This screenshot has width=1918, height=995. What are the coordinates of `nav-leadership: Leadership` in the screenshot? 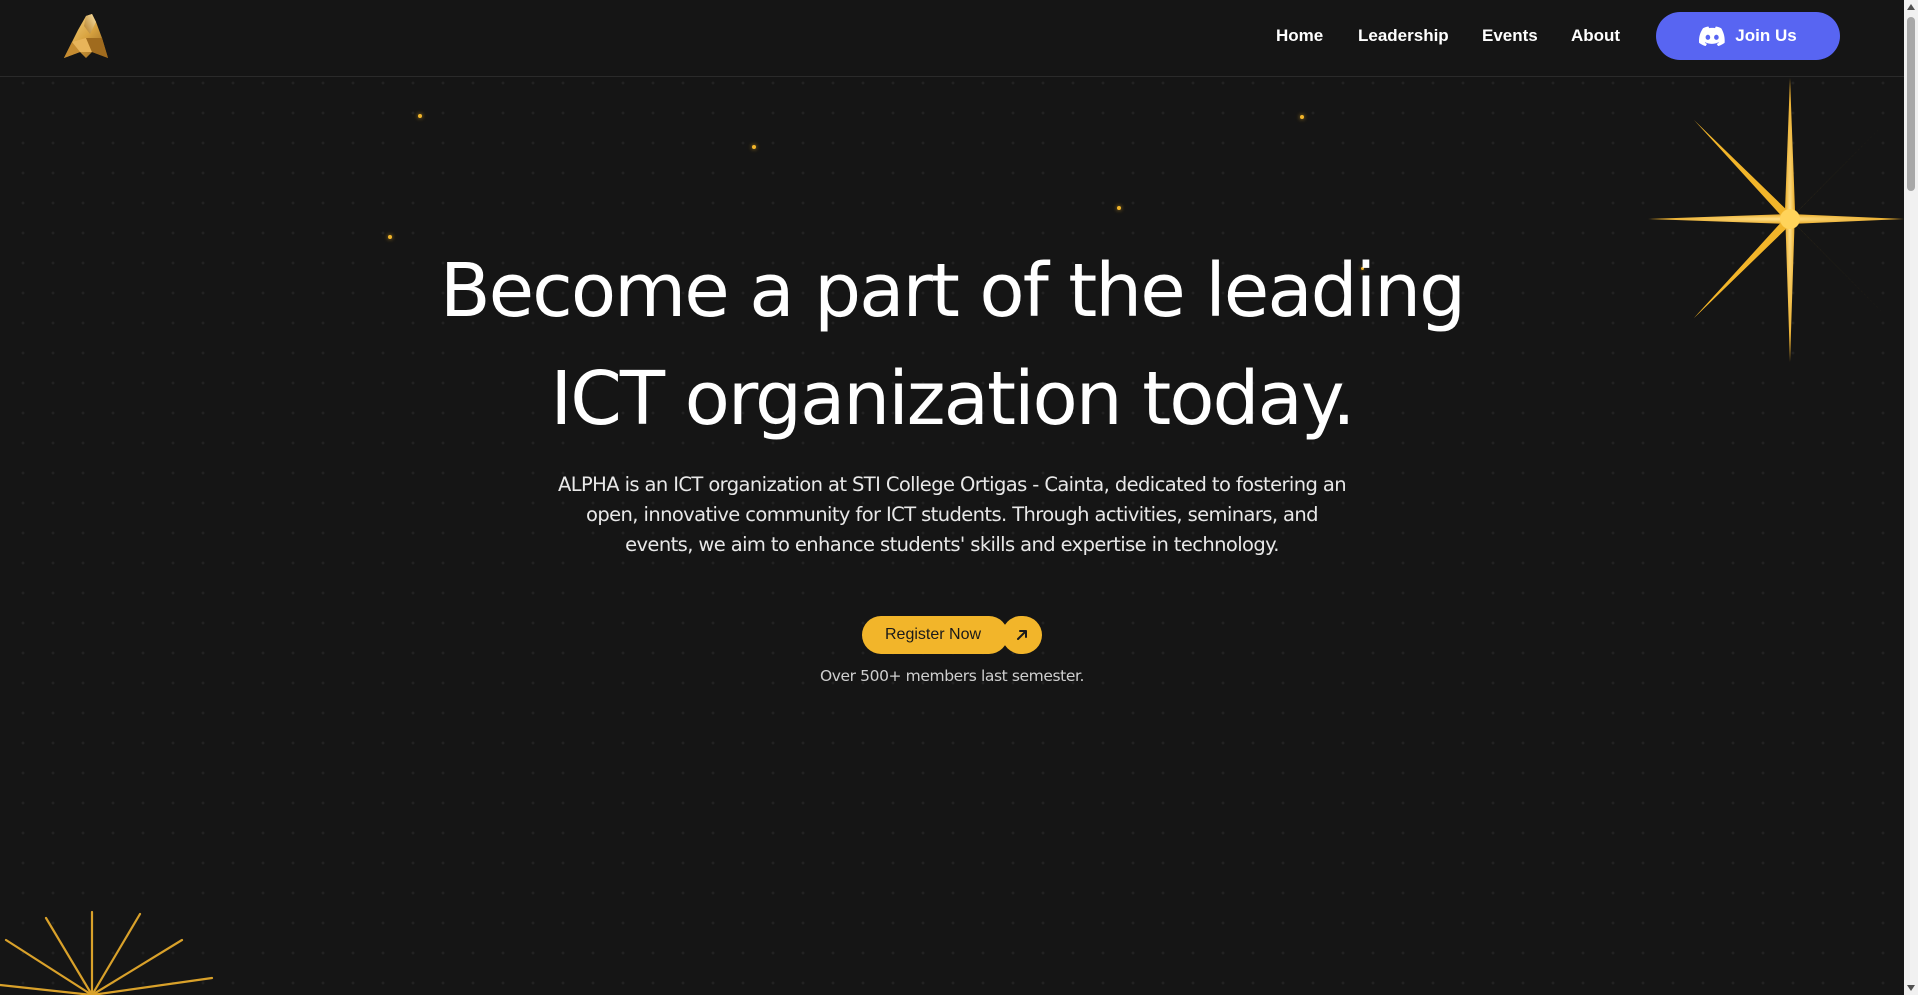 It's located at (1403, 36).